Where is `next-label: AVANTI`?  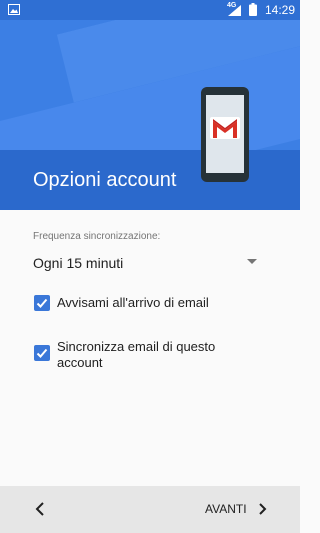 next-label: AVANTI is located at coordinates (226, 509).